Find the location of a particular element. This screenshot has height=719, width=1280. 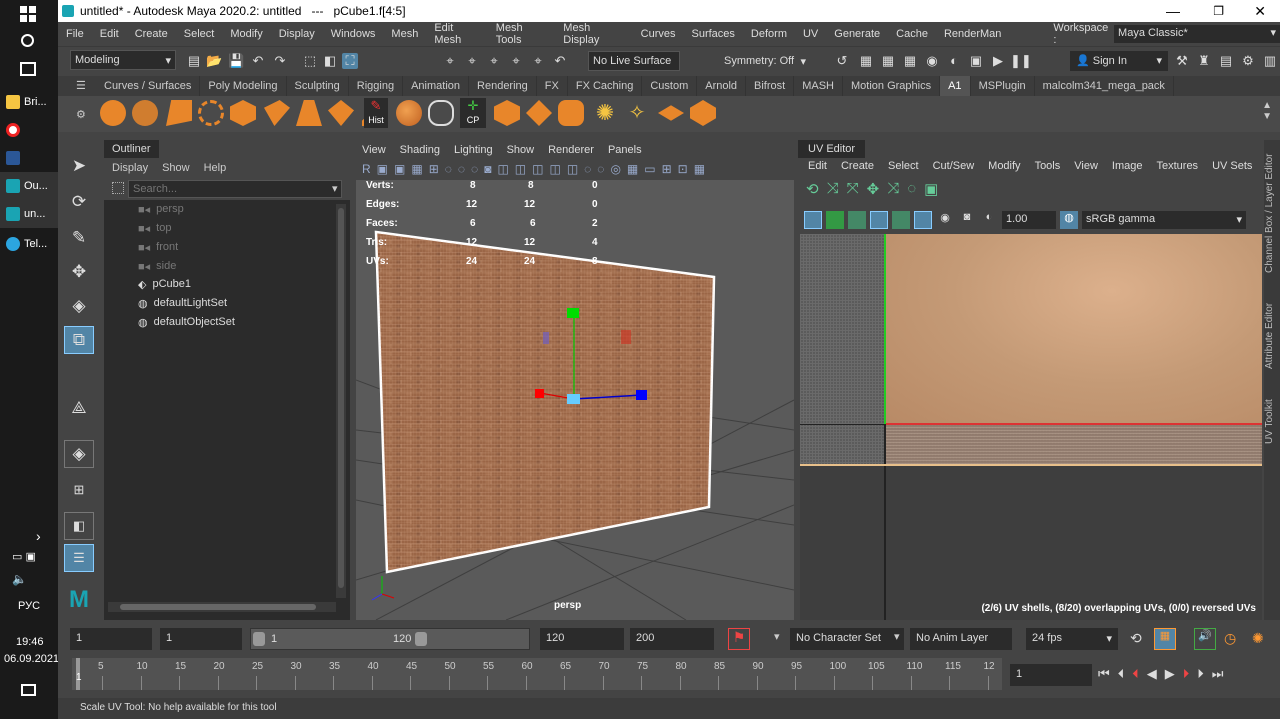

uv-tool-icon: ⤧ is located at coordinates (853, 189).